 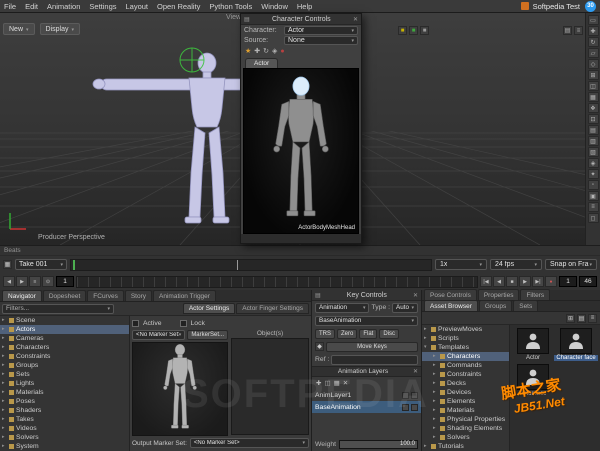 What do you see at coordinates (512, 281) in the screenshot?
I see `stop-button: ■` at bounding box center [512, 281].